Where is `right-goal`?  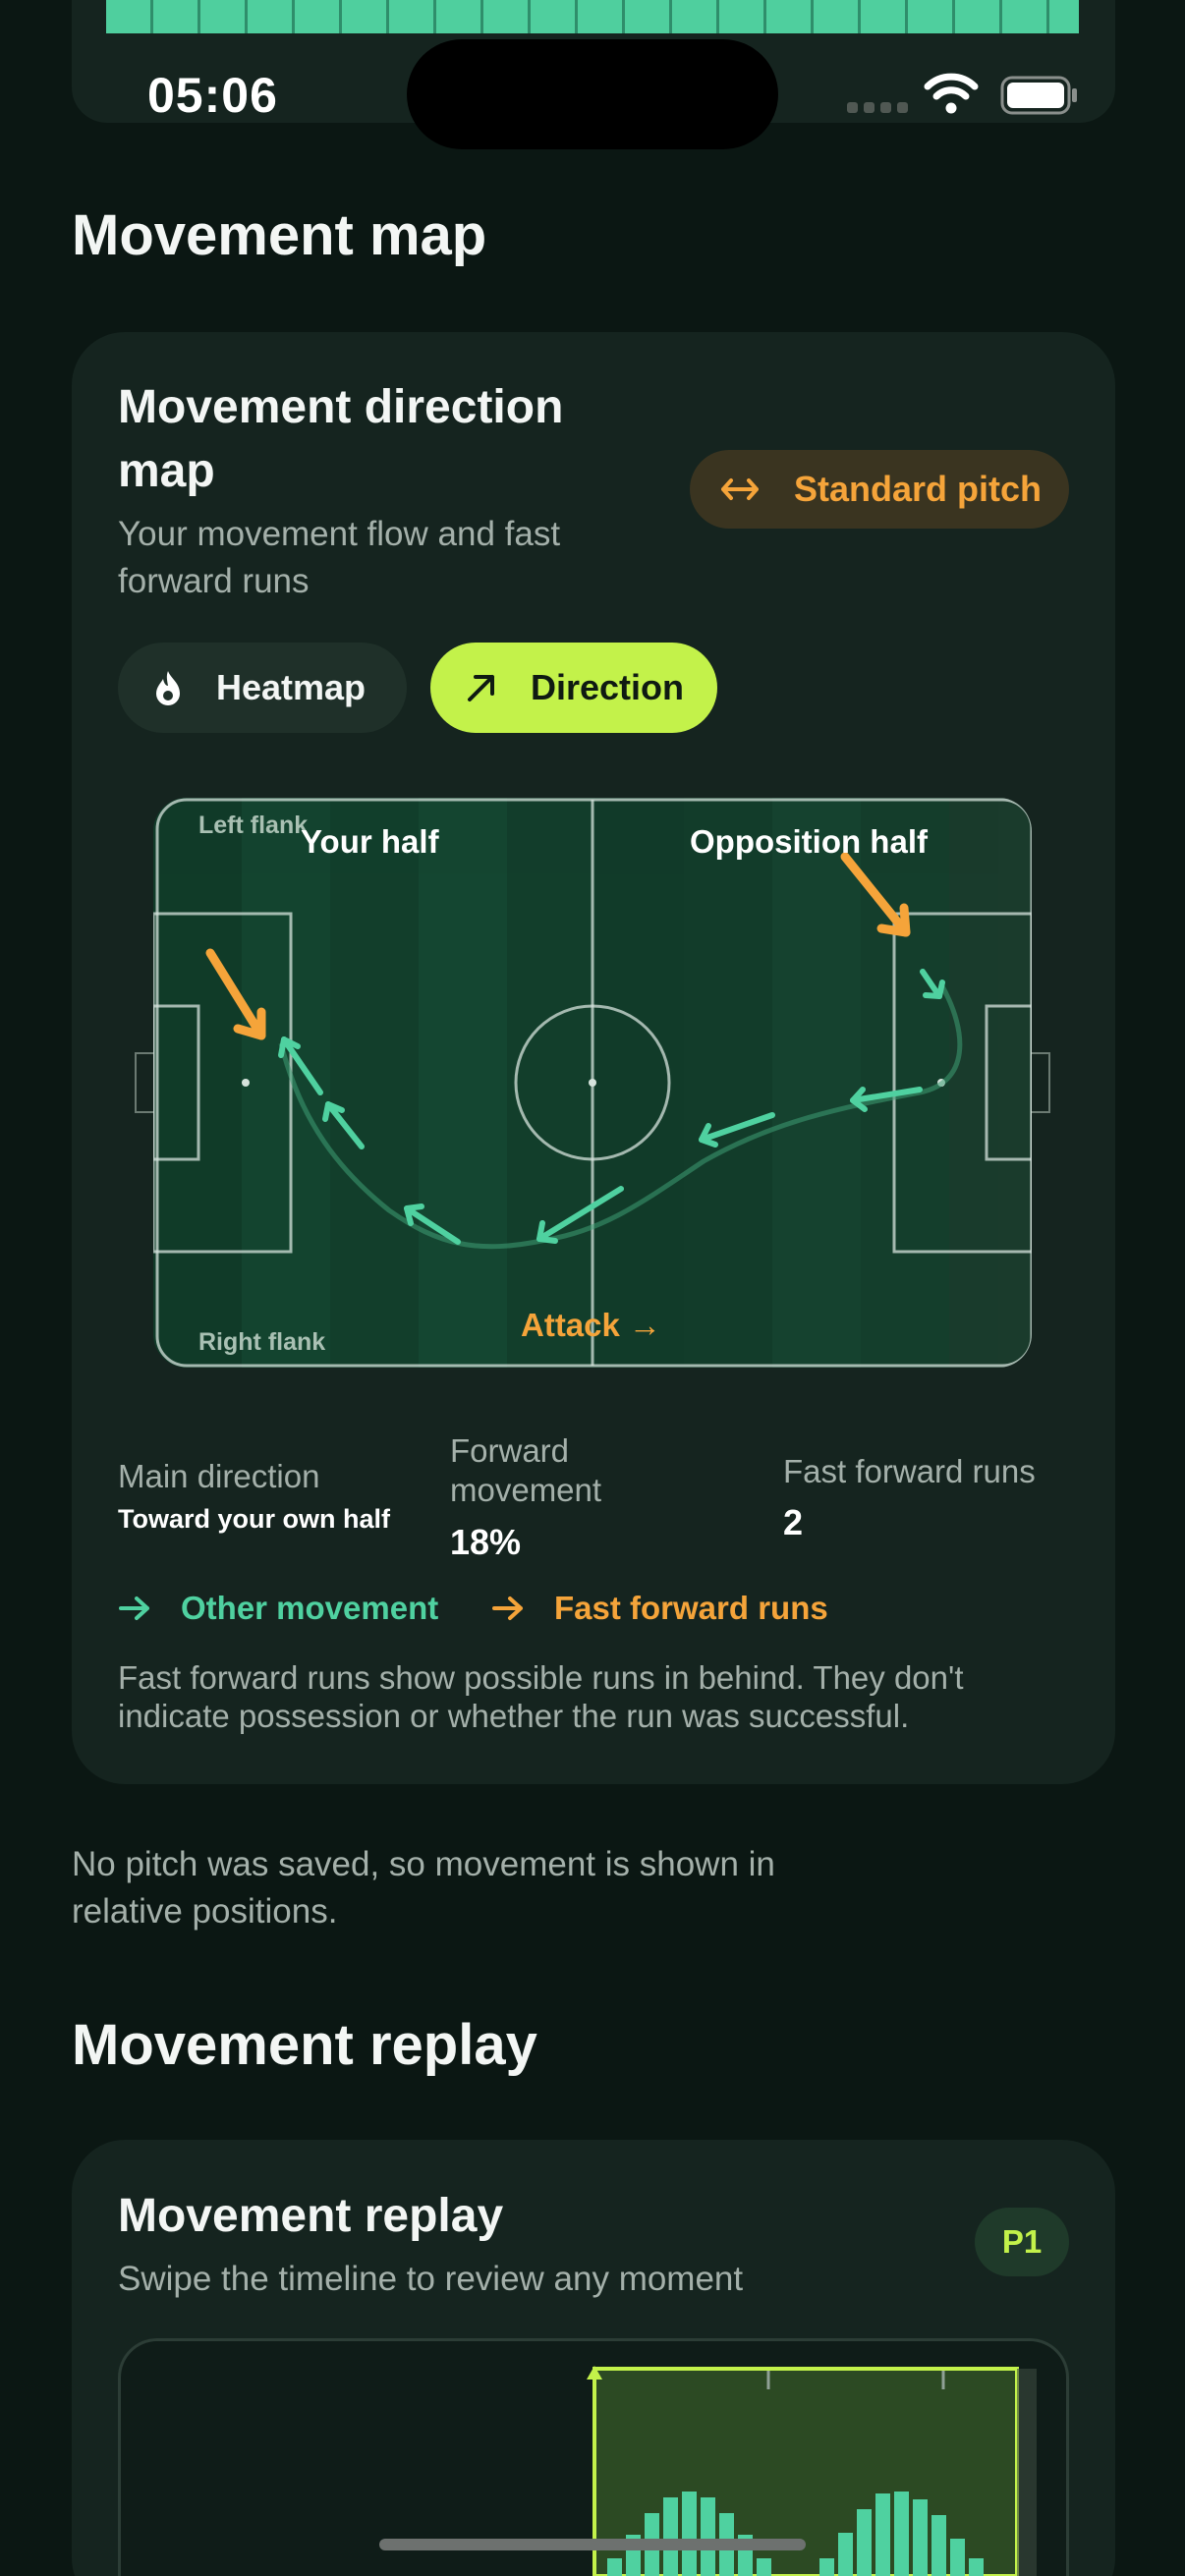 right-goal is located at coordinates (1041, 1082).